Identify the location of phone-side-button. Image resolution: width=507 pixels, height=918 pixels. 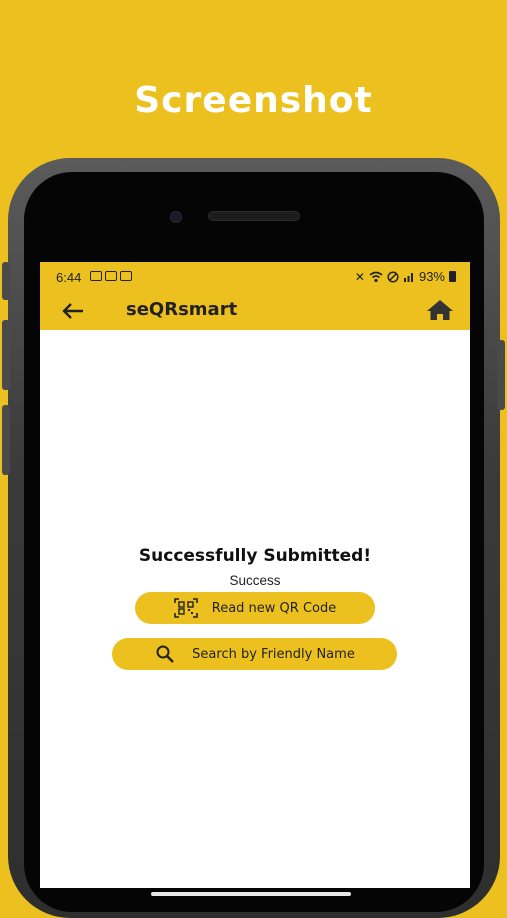
(6, 281).